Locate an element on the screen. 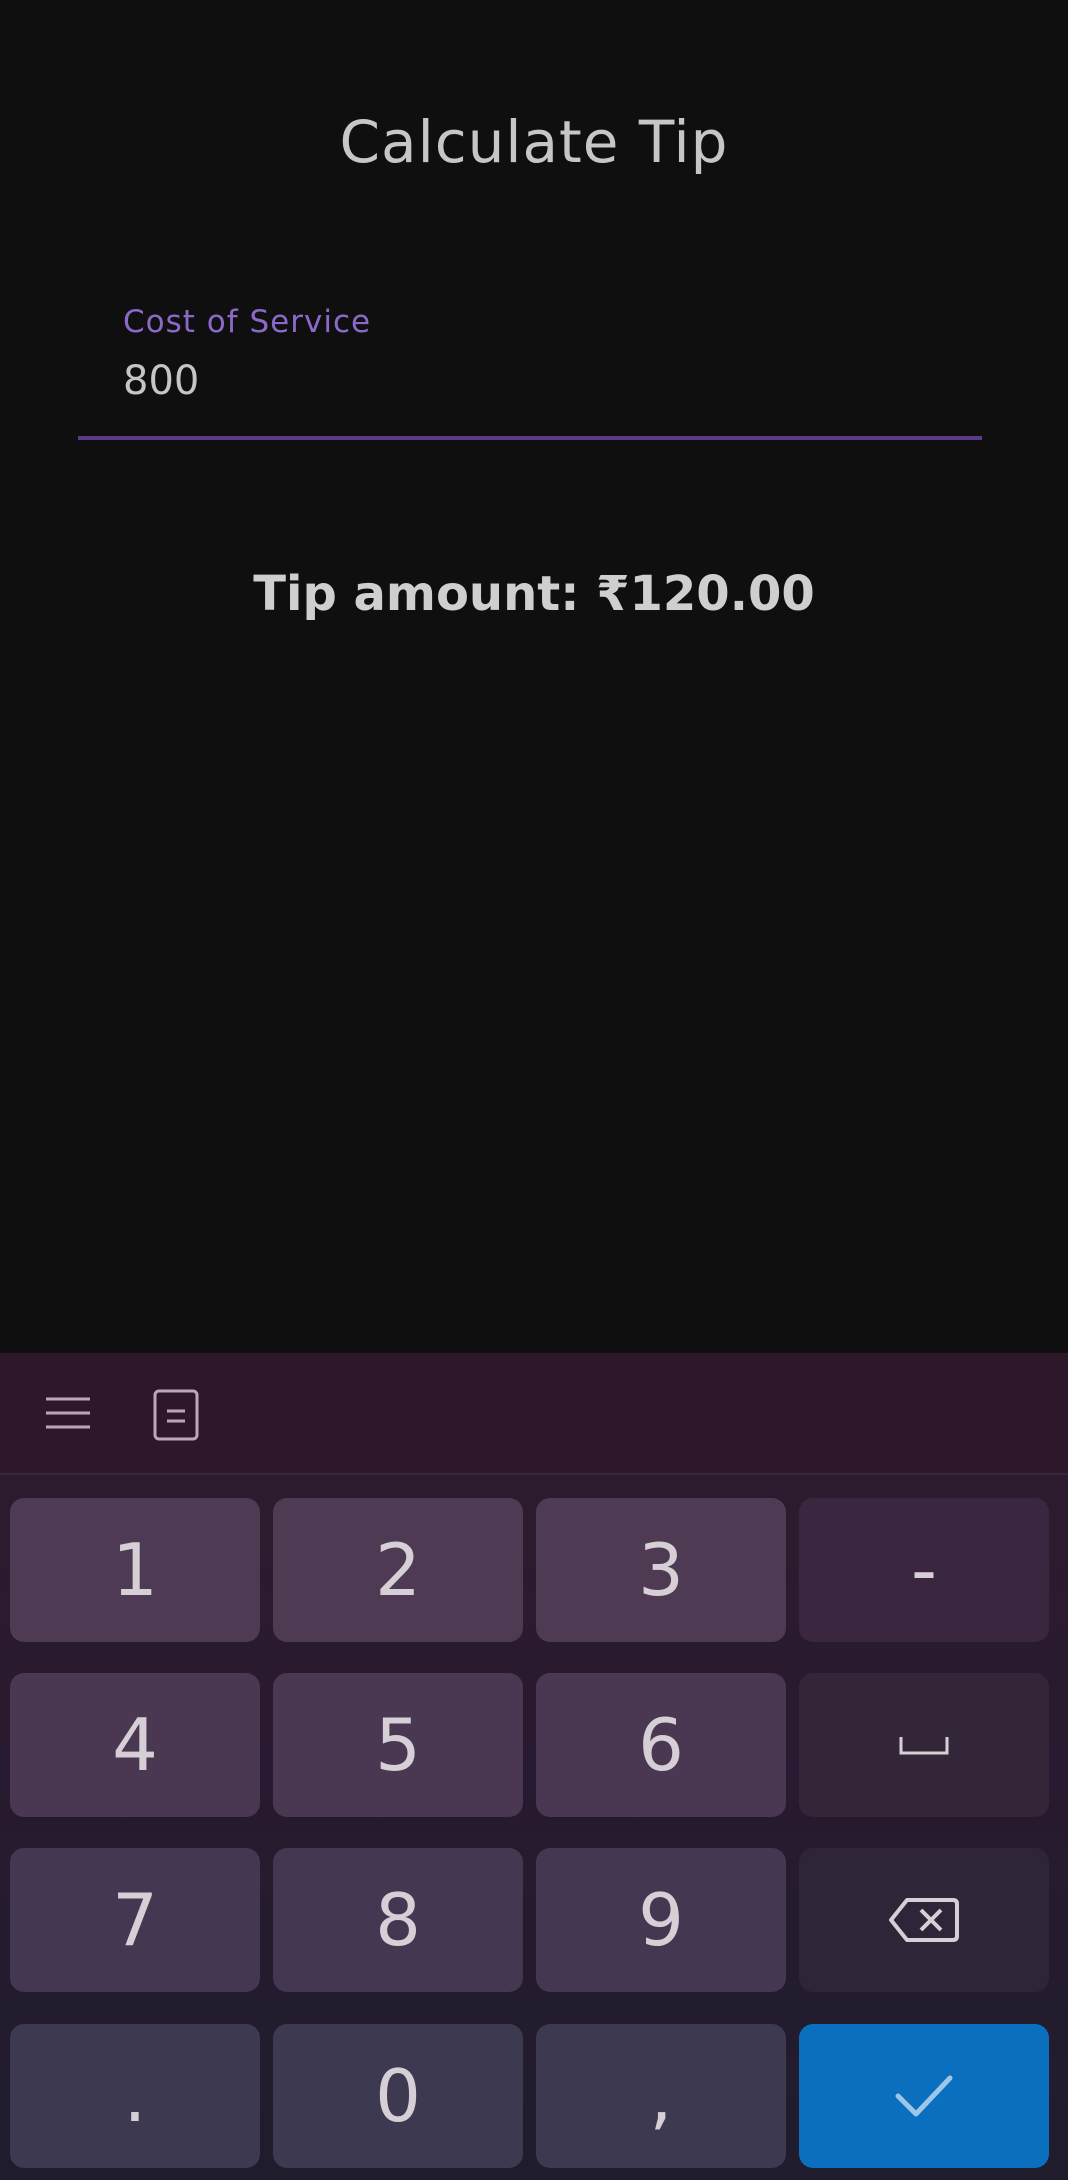 The image size is (1068, 2180). check-icon is located at coordinates (924, 2096).